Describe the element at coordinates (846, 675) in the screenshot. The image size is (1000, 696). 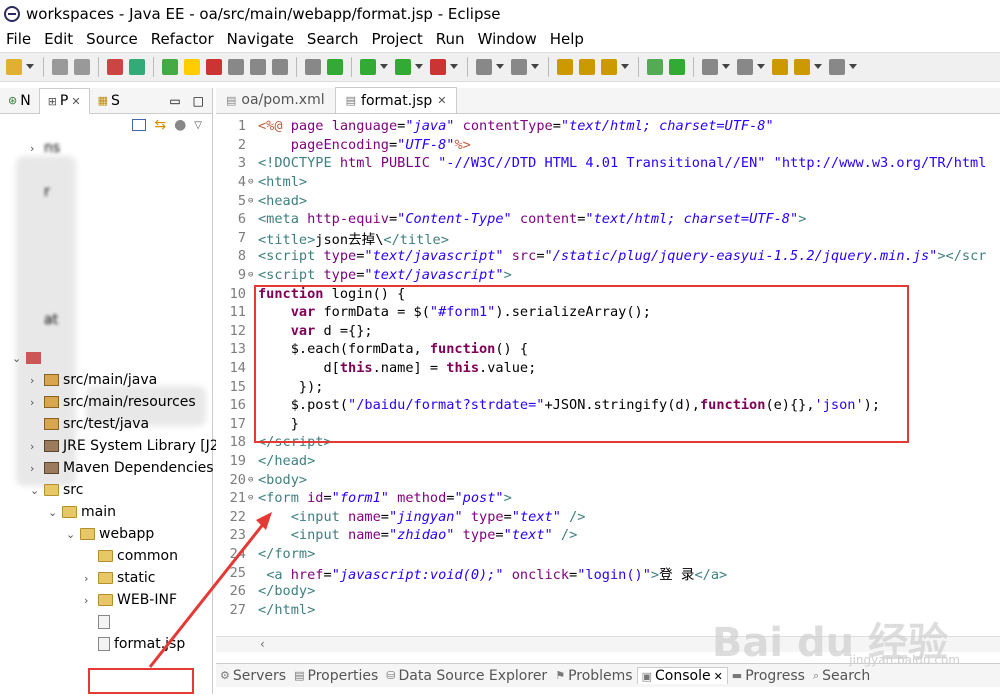
I see `tab-label: Search` at that location.